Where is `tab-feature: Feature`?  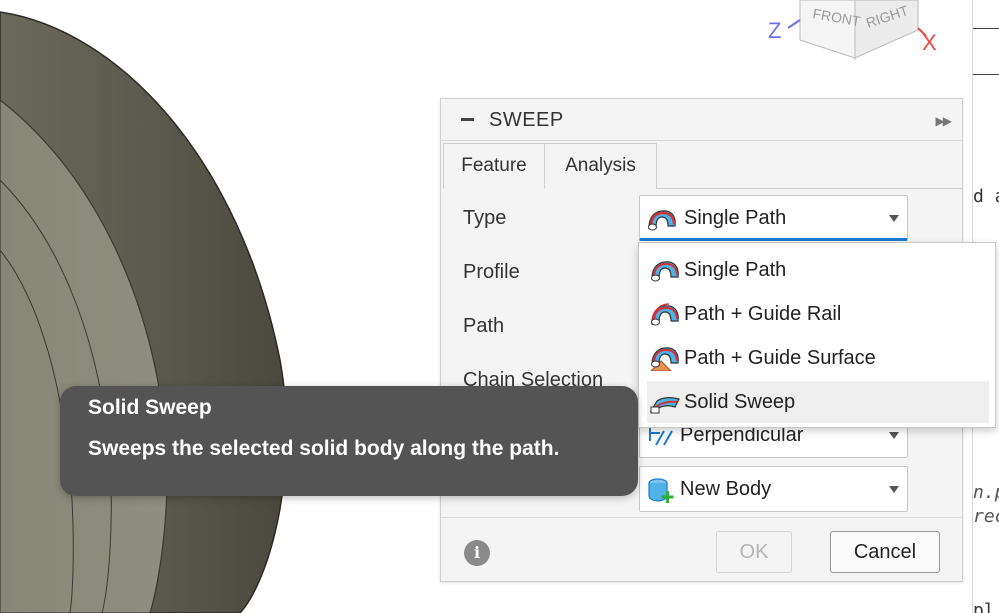 tab-feature: Feature is located at coordinates (494, 166).